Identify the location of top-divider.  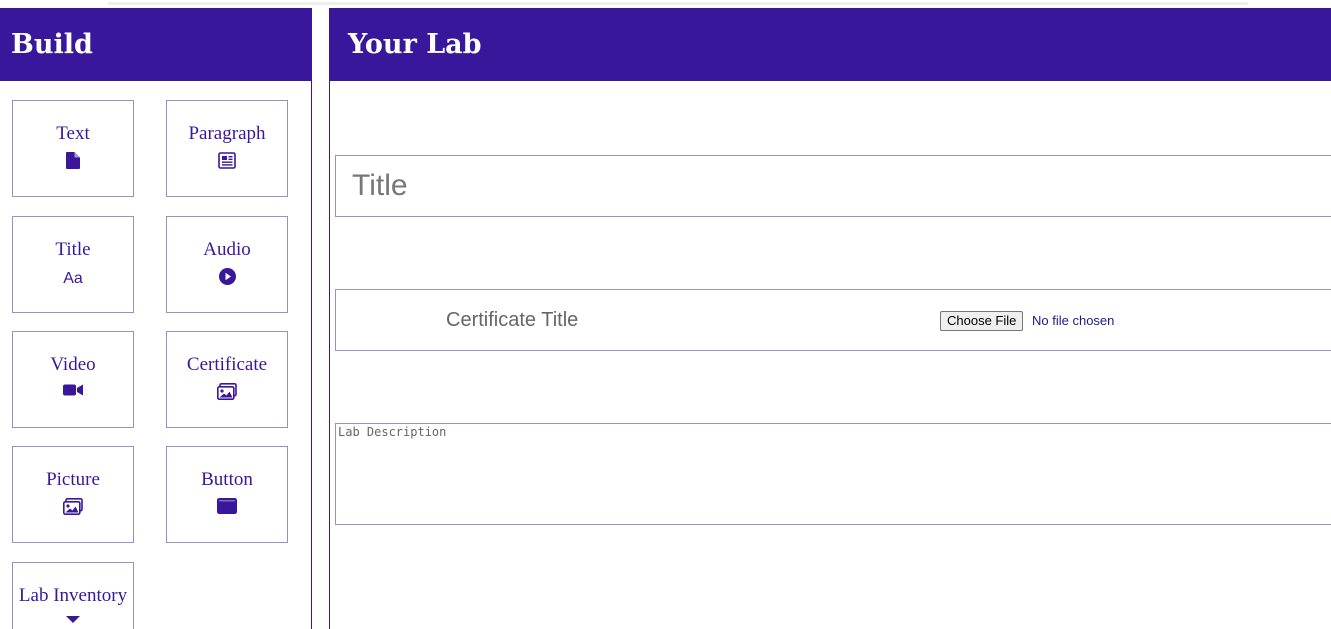
(678, 3).